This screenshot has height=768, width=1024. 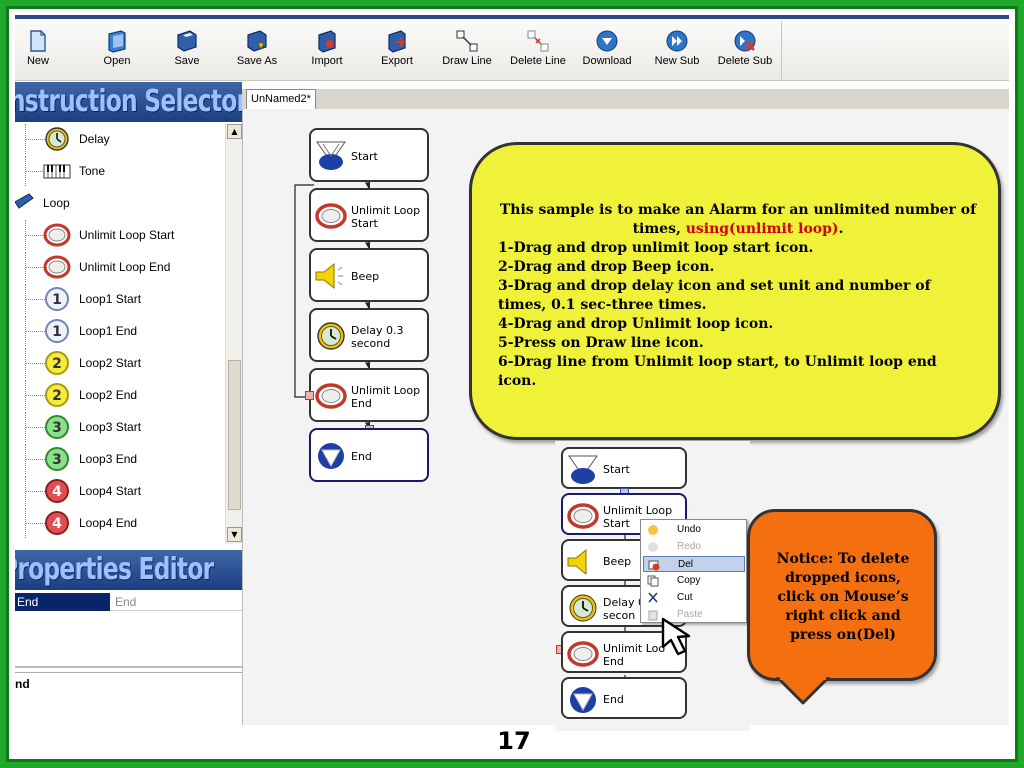 What do you see at coordinates (654, 565) in the screenshot?
I see `delete-icon` at bounding box center [654, 565].